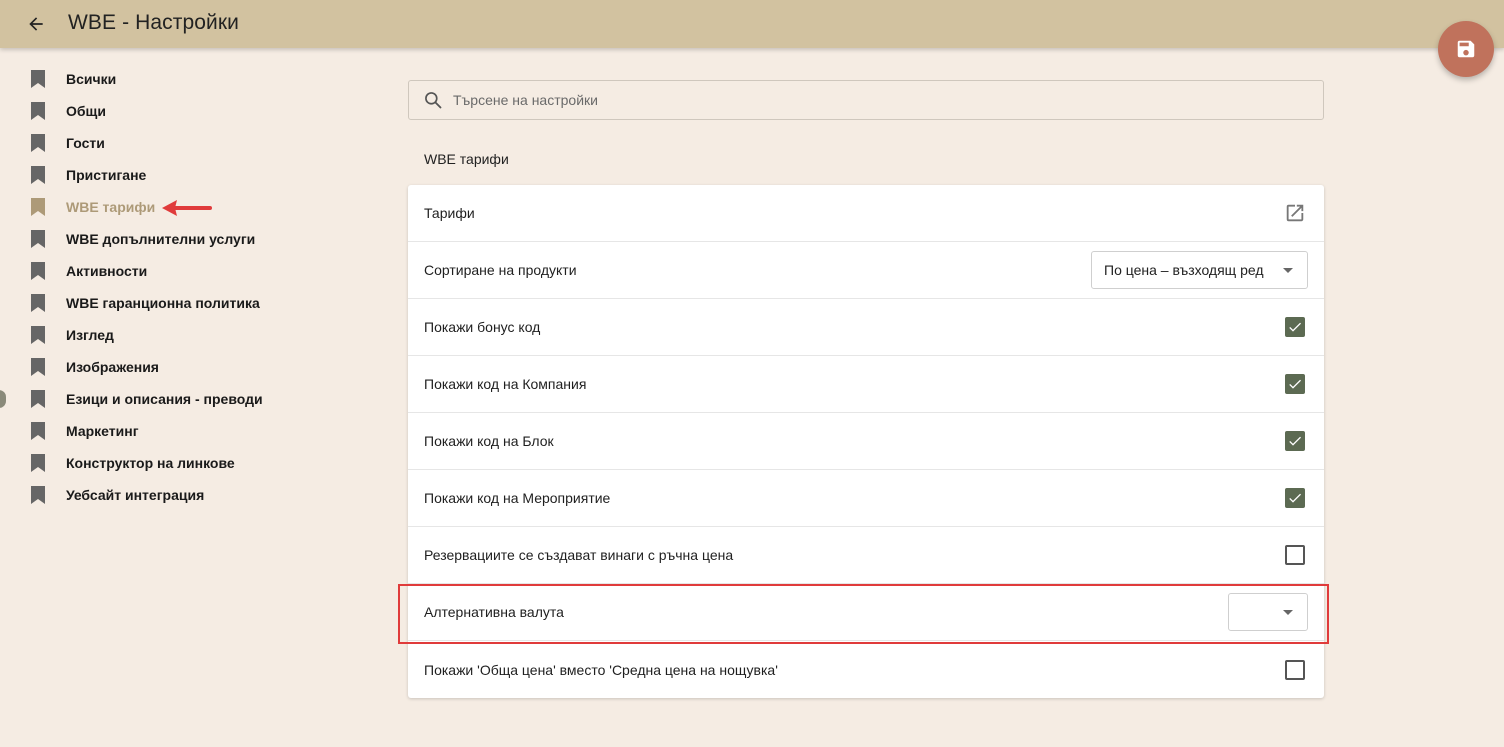  What do you see at coordinates (112, 367) in the screenshot?
I see `sidebar-item-label: Изображения` at bounding box center [112, 367].